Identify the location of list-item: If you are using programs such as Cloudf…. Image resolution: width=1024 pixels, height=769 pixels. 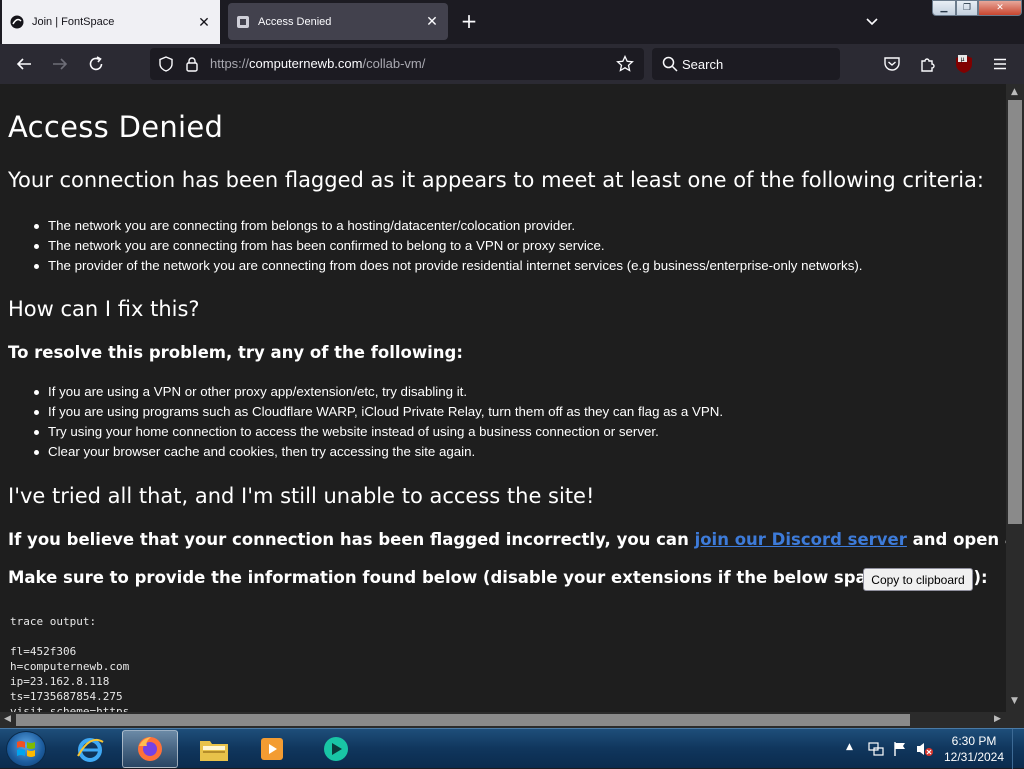
(377, 412).